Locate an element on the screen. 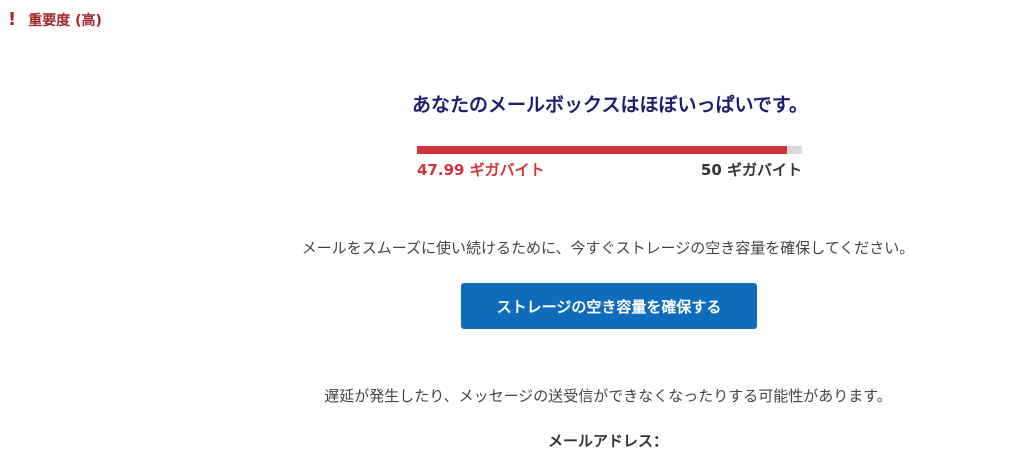 The image size is (1024, 456). email-address-label: メールアドレス： is located at coordinates (607, 441).